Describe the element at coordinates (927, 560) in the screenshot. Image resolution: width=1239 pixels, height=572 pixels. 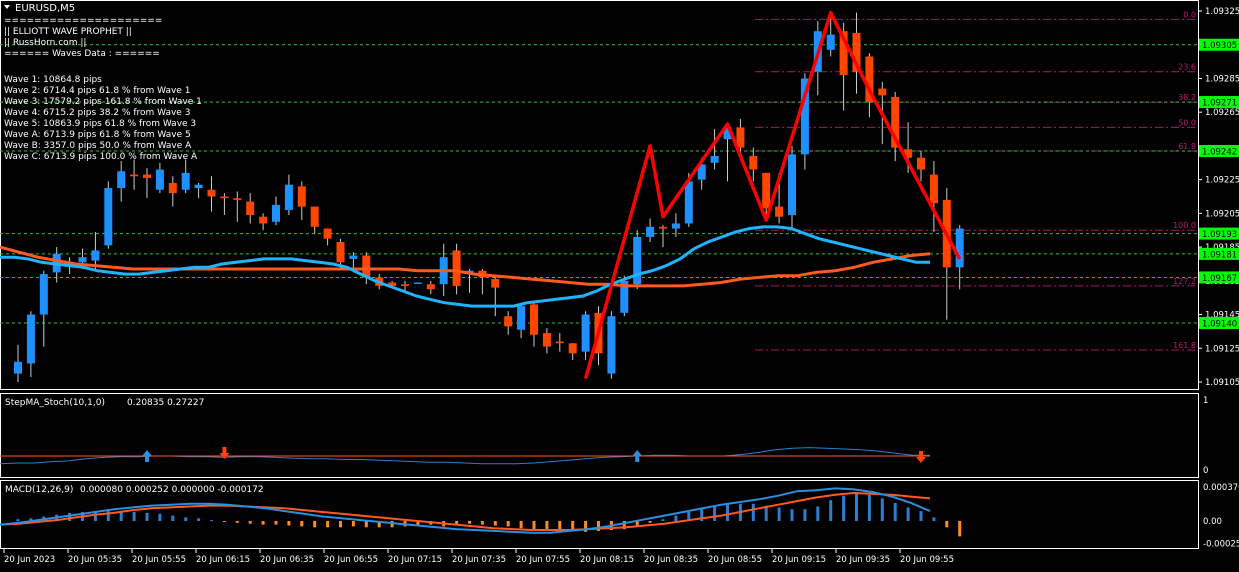
I see `time-tick-label: 20 Jun 09:55` at that location.